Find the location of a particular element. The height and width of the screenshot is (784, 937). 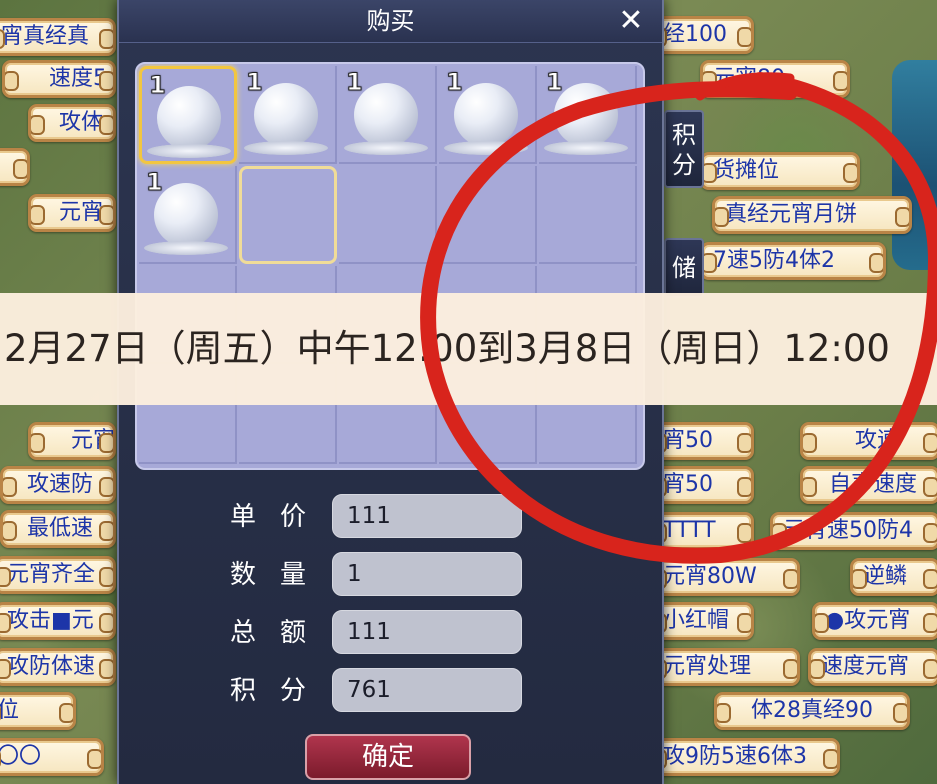

stall-tag-label: 〇〇 is located at coordinates (21, 756).